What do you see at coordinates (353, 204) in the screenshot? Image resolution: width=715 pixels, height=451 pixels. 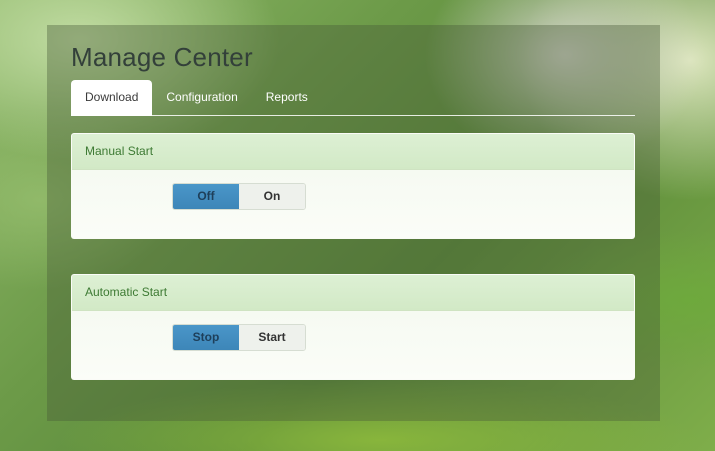 I see `manual-start-body: Off On` at bounding box center [353, 204].